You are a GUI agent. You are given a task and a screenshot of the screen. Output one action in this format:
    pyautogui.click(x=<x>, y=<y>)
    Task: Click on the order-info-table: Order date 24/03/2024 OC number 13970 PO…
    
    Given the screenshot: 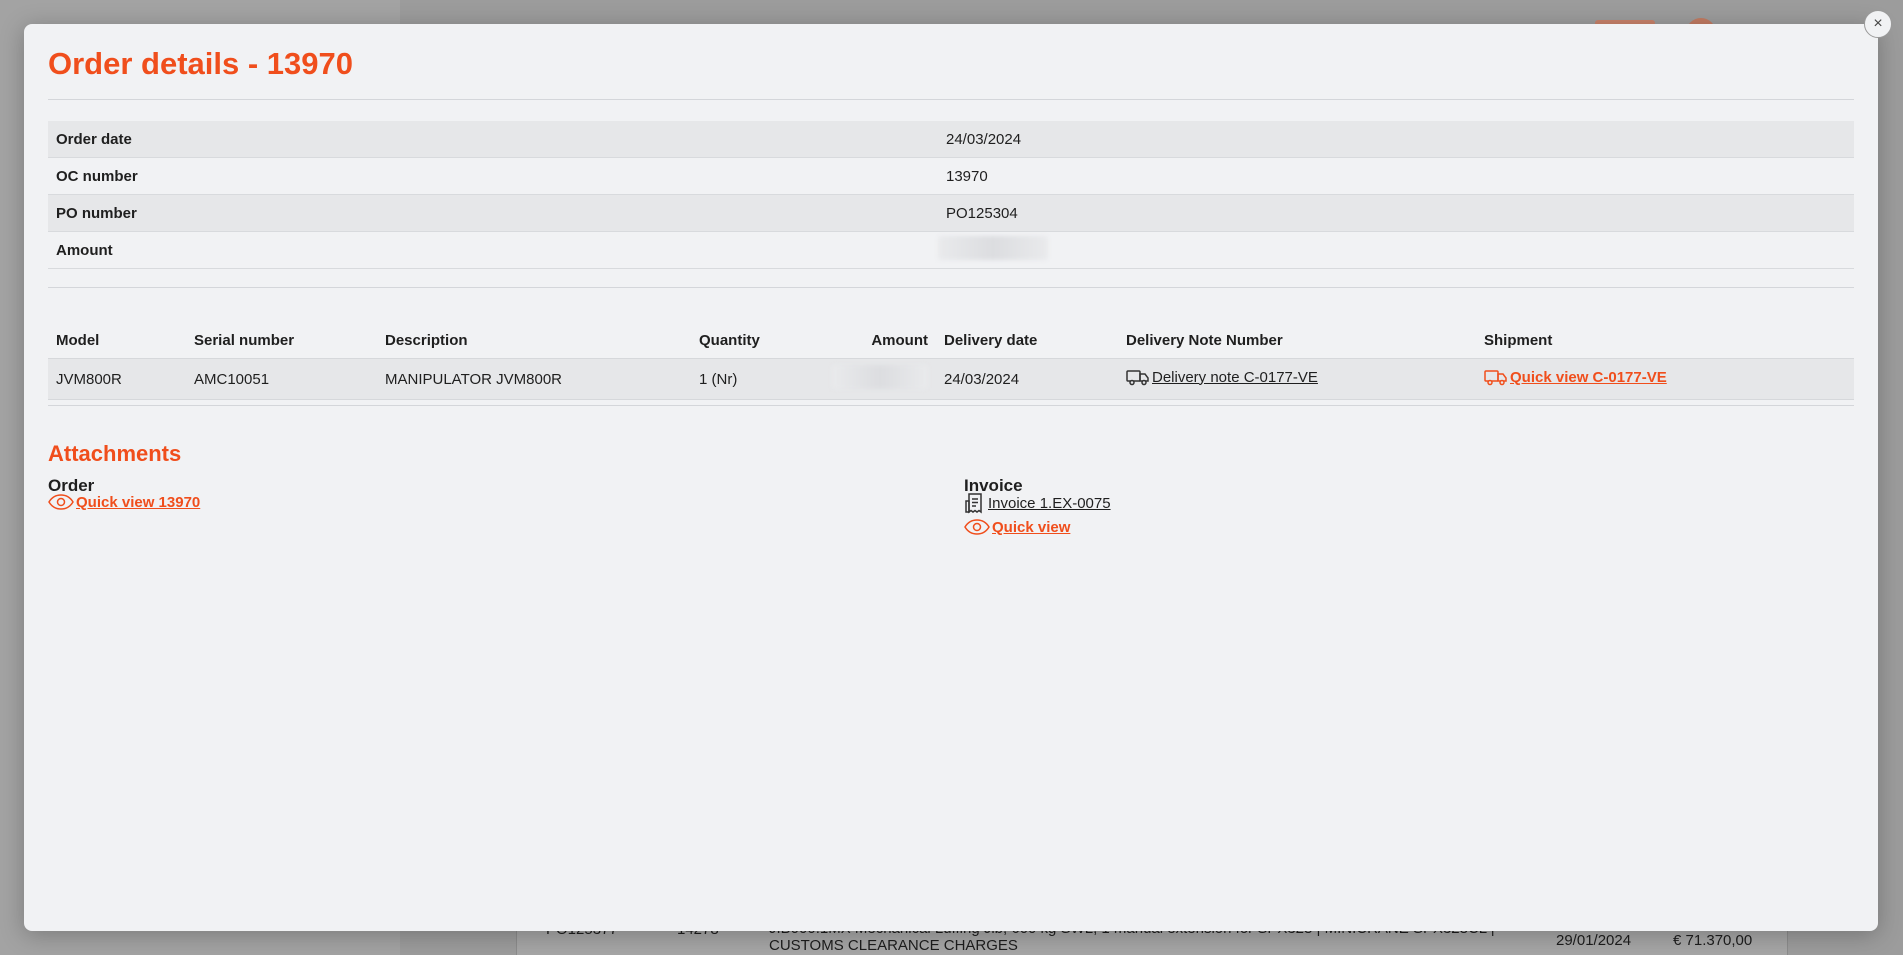 What is the action you would take?
    pyautogui.click(x=951, y=195)
    